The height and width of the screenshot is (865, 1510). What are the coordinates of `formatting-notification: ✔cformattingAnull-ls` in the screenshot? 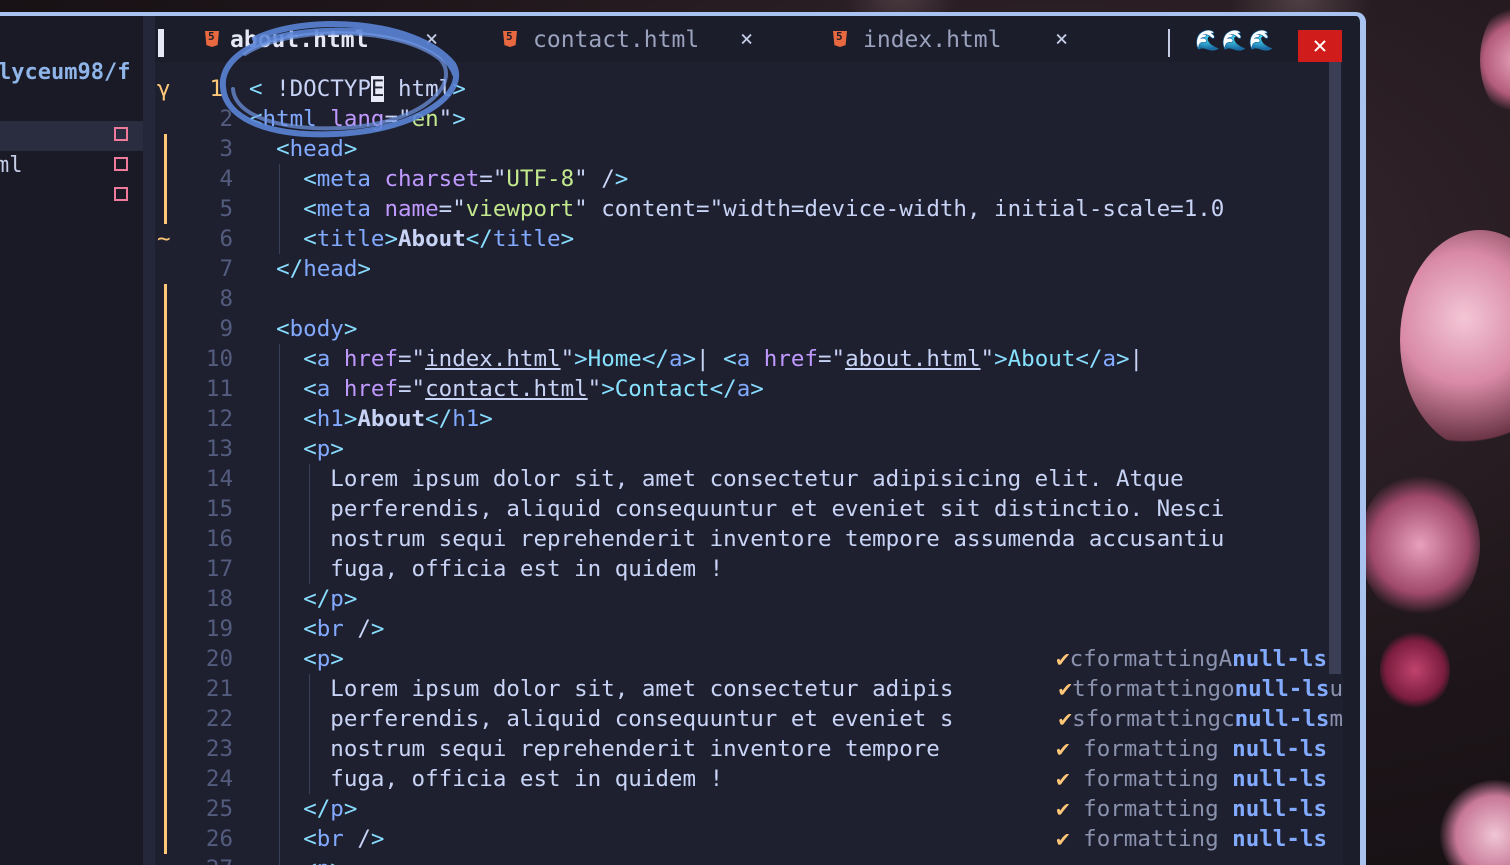 It's located at (1191, 659).